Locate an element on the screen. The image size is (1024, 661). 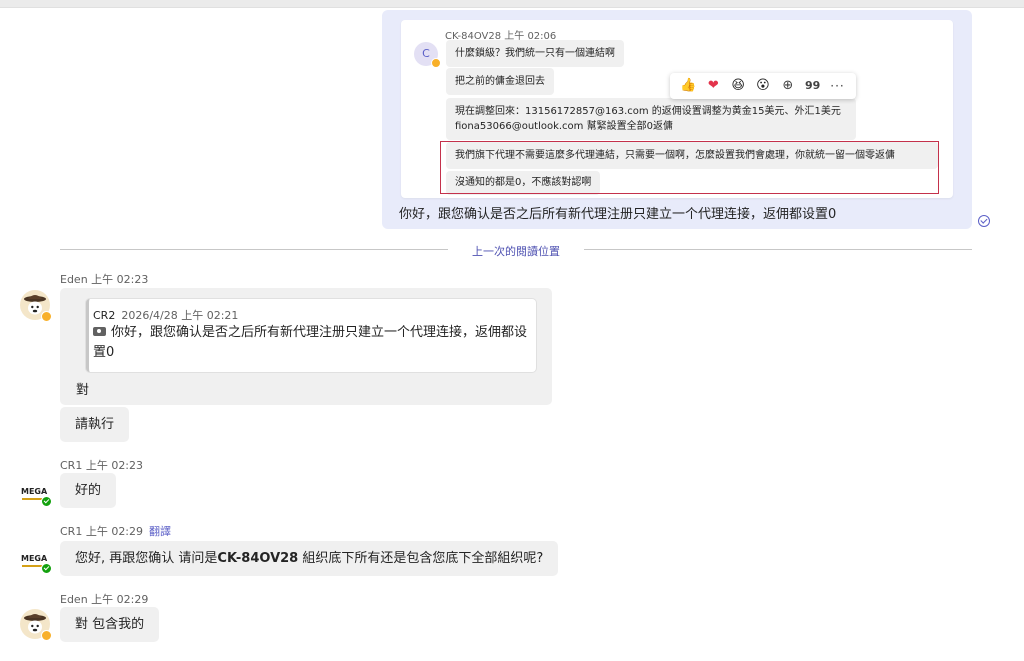
camera-icon is located at coordinates (99, 331).